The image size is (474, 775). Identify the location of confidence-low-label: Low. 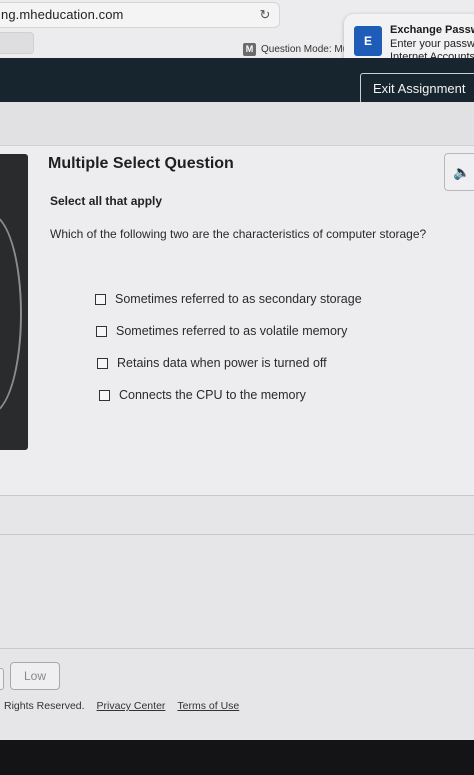
(34, 676).